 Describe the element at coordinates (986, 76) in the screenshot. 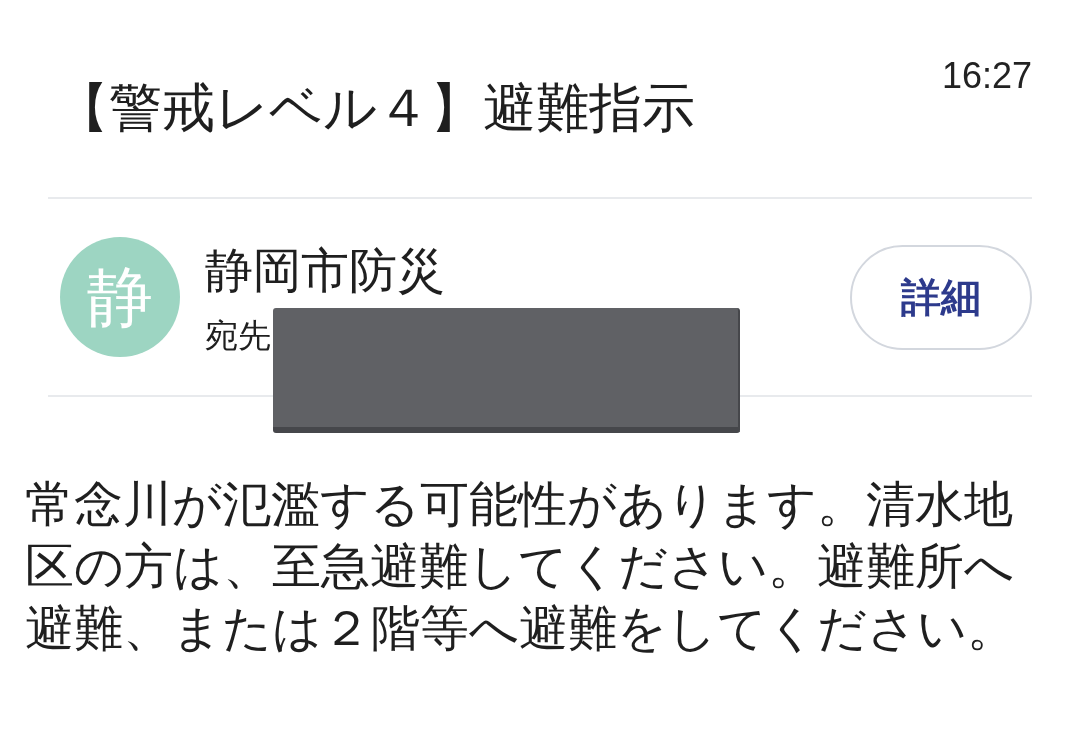

I see `message-time: 16:27` at that location.